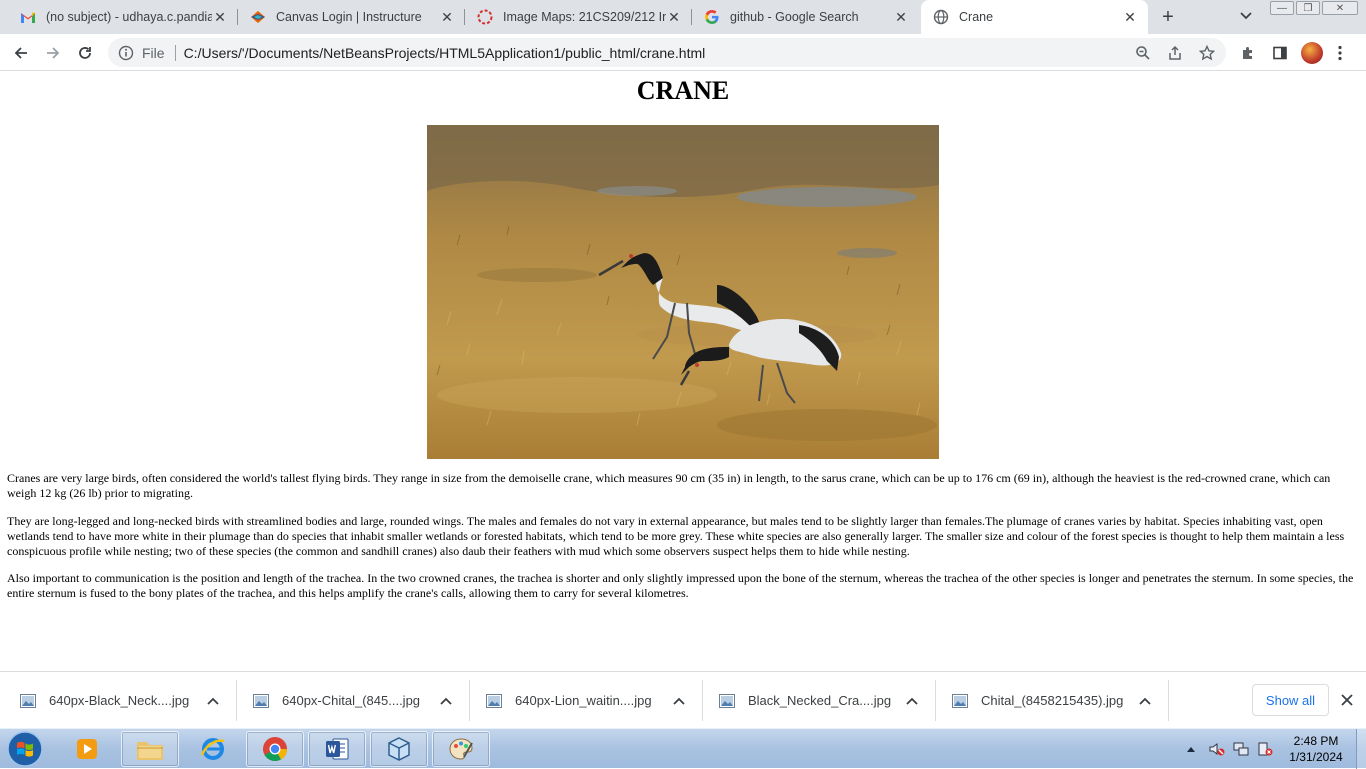 The width and height of the screenshot is (1366, 769). I want to click on word-icon, so click(337, 749).